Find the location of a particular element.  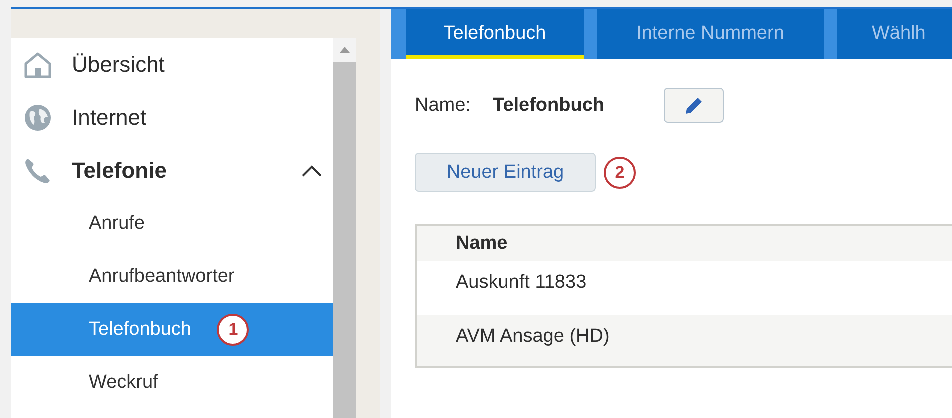

edit-button is located at coordinates (694, 105).